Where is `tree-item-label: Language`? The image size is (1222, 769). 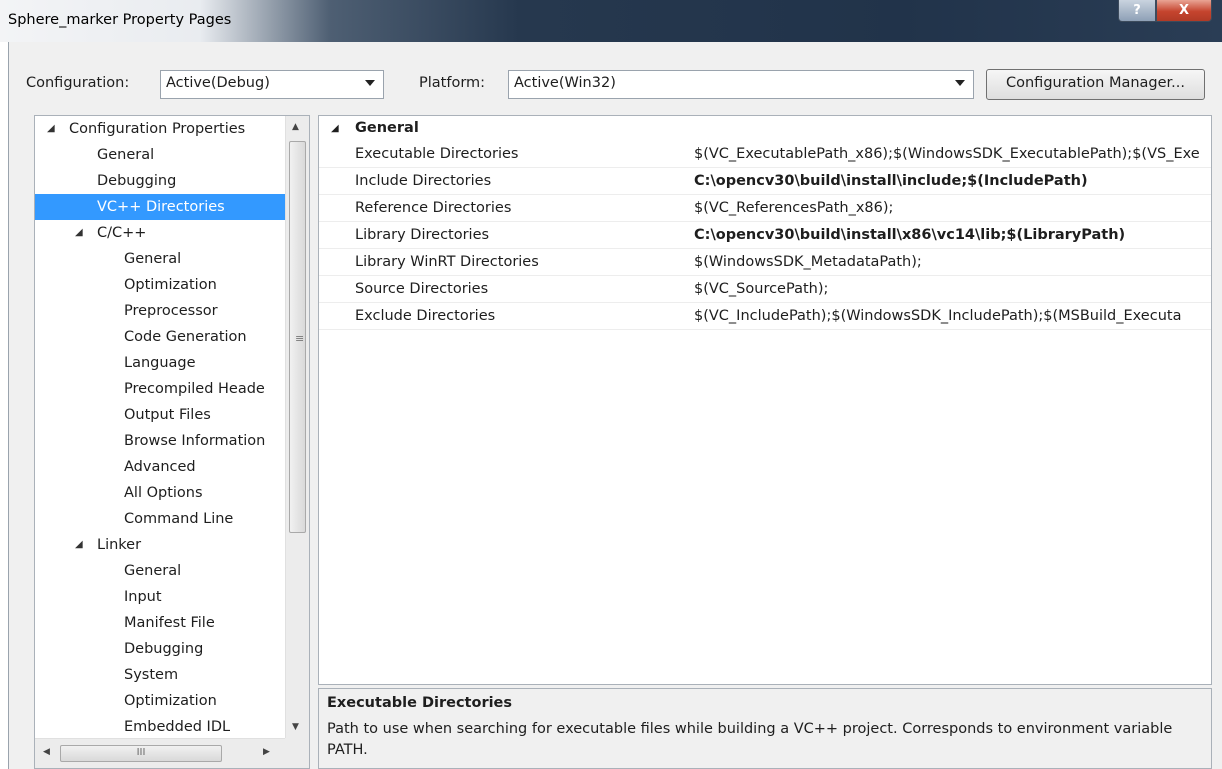 tree-item-label: Language is located at coordinates (160, 363).